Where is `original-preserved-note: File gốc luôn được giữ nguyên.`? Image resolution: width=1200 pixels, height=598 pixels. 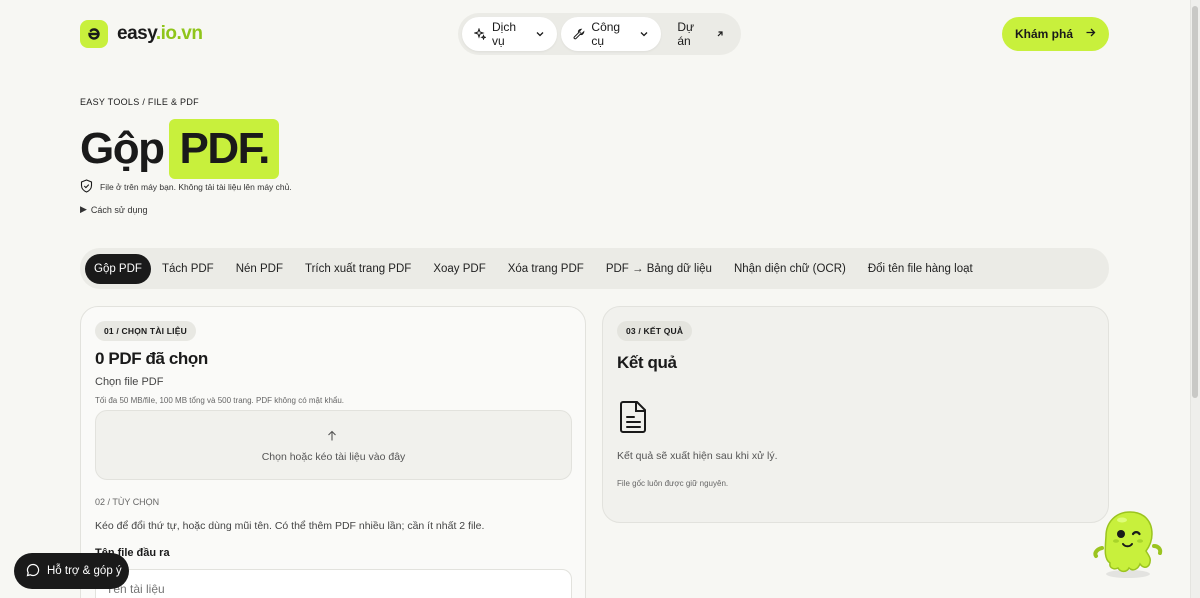
original-preserved-note: File gốc luôn được giữ nguyên. is located at coordinates (673, 483).